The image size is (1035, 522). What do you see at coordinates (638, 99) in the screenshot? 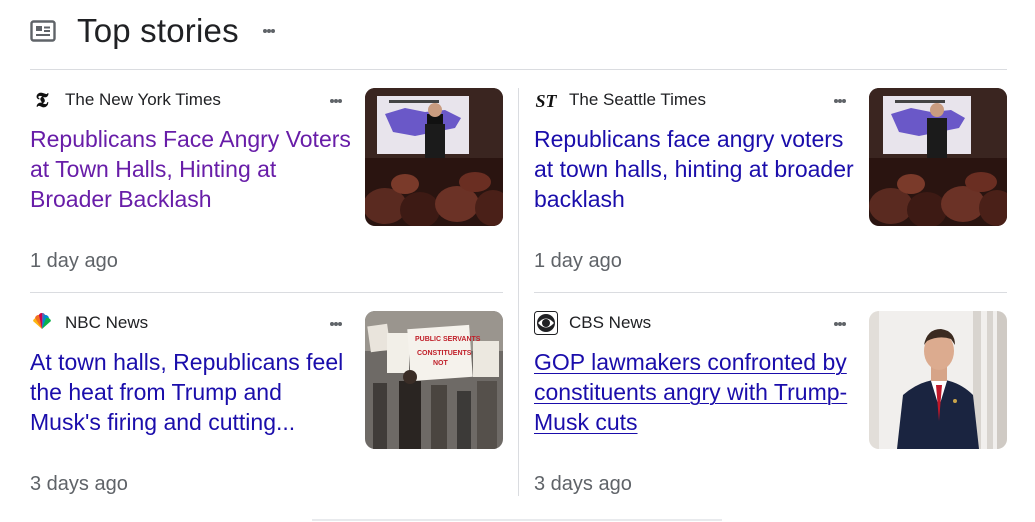
I see `source-name: The Seattle Times` at bounding box center [638, 99].